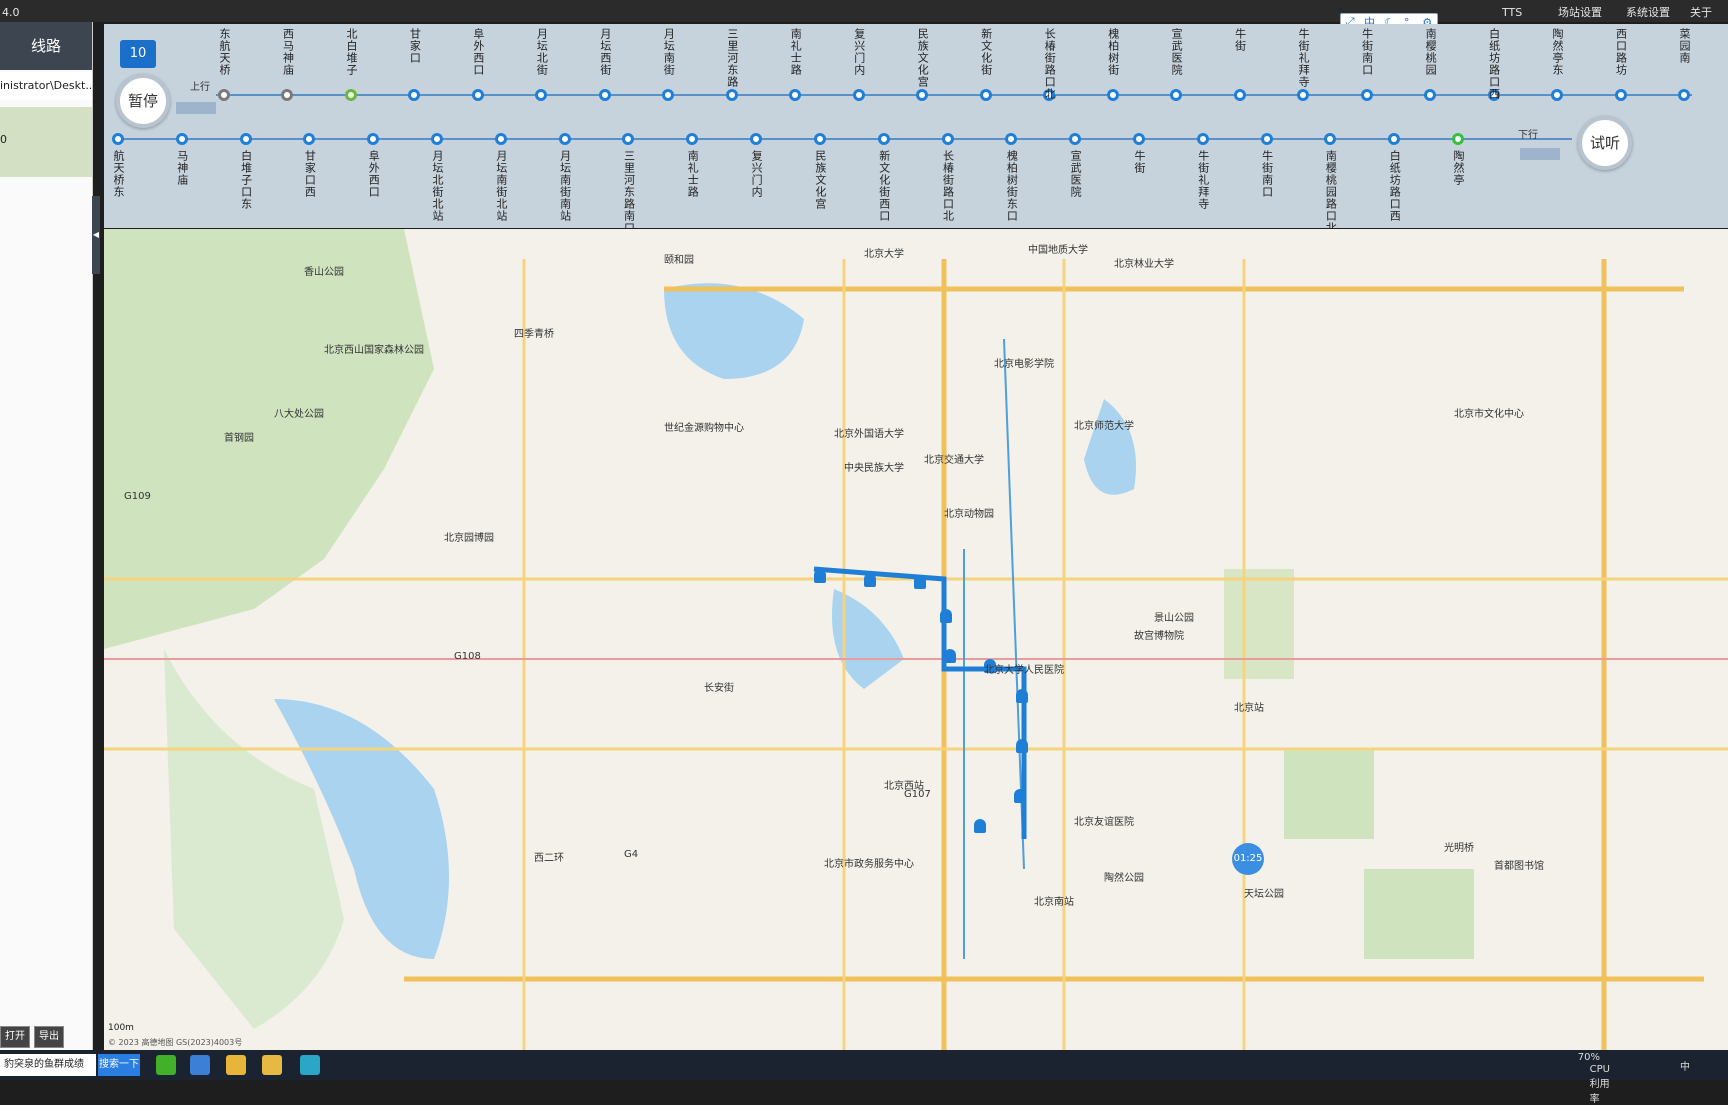 The height and width of the screenshot is (1105, 1728). What do you see at coordinates (732, 58) in the screenshot?
I see `up-stop-label: 三里河东路` at bounding box center [732, 58].